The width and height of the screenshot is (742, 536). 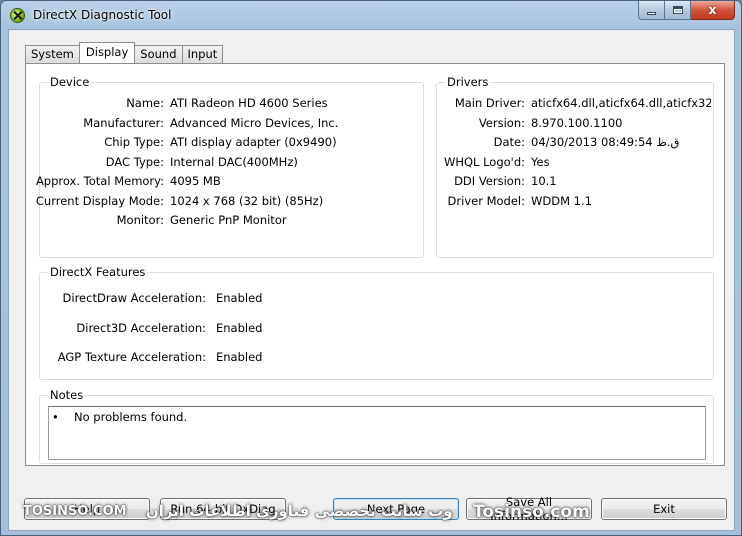 I want to click on driver-date-label: Date:, so click(x=509, y=142).